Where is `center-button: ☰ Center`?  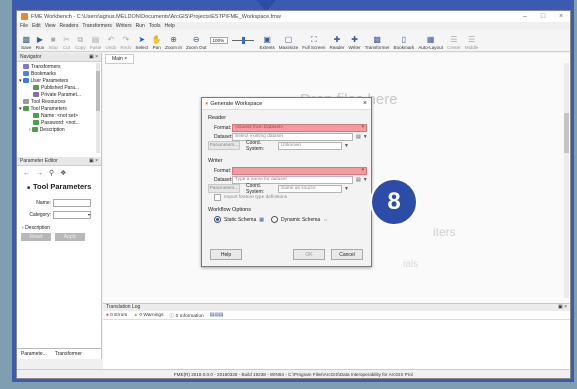
center-button: ☰ Center is located at coordinates (454, 40).